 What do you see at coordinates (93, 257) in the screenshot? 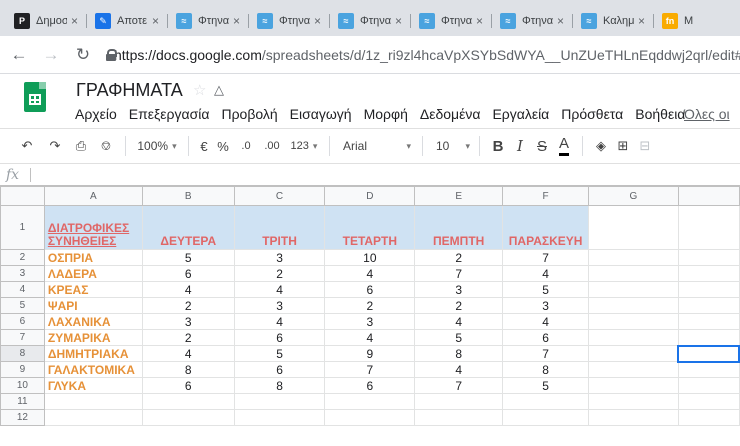
I see `row-label-cell: ΟΣΠΡΙΑ` at bounding box center [93, 257].